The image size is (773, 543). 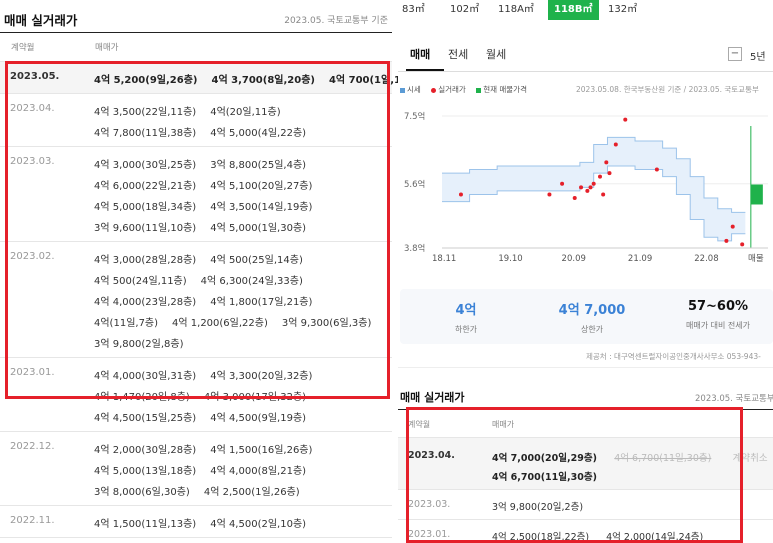 I want to click on header-divider, so click(x=196, y=32).